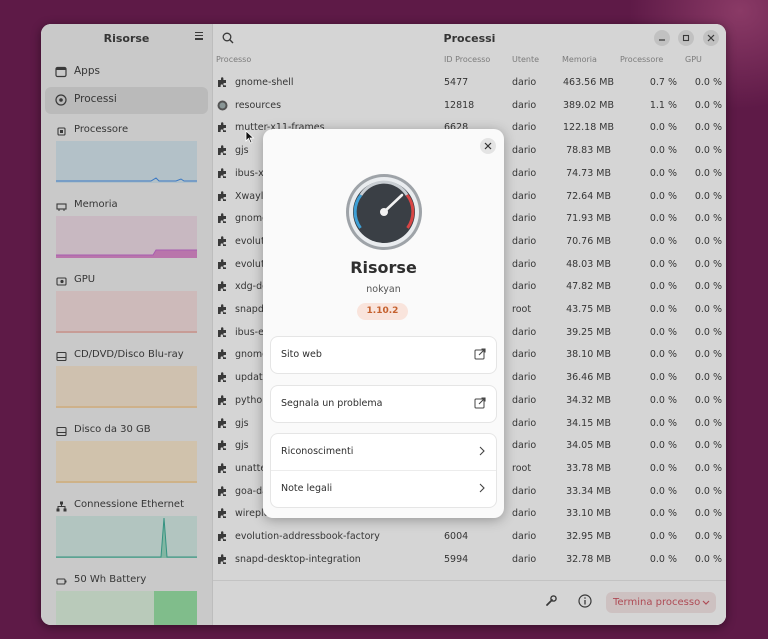 Image resolution: width=768 pixels, height=639 pixels. I want to click on dialog-close-button, so click(488, 146).